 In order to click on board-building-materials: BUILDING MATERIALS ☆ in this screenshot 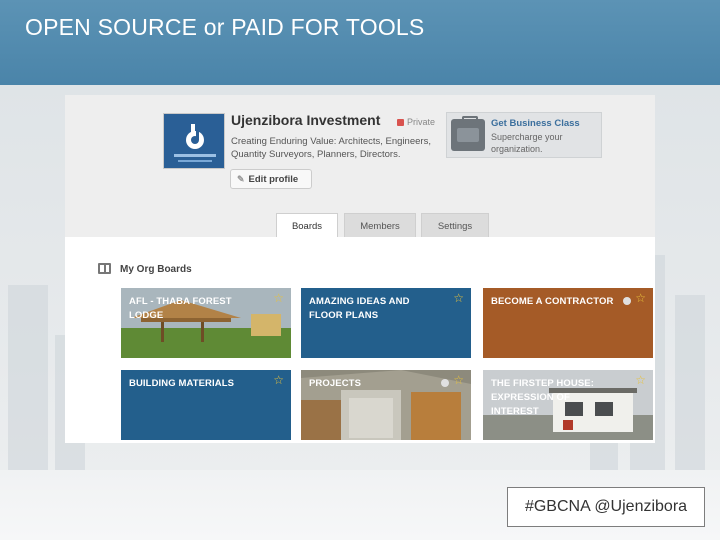, I will do `click(206, 405)`.